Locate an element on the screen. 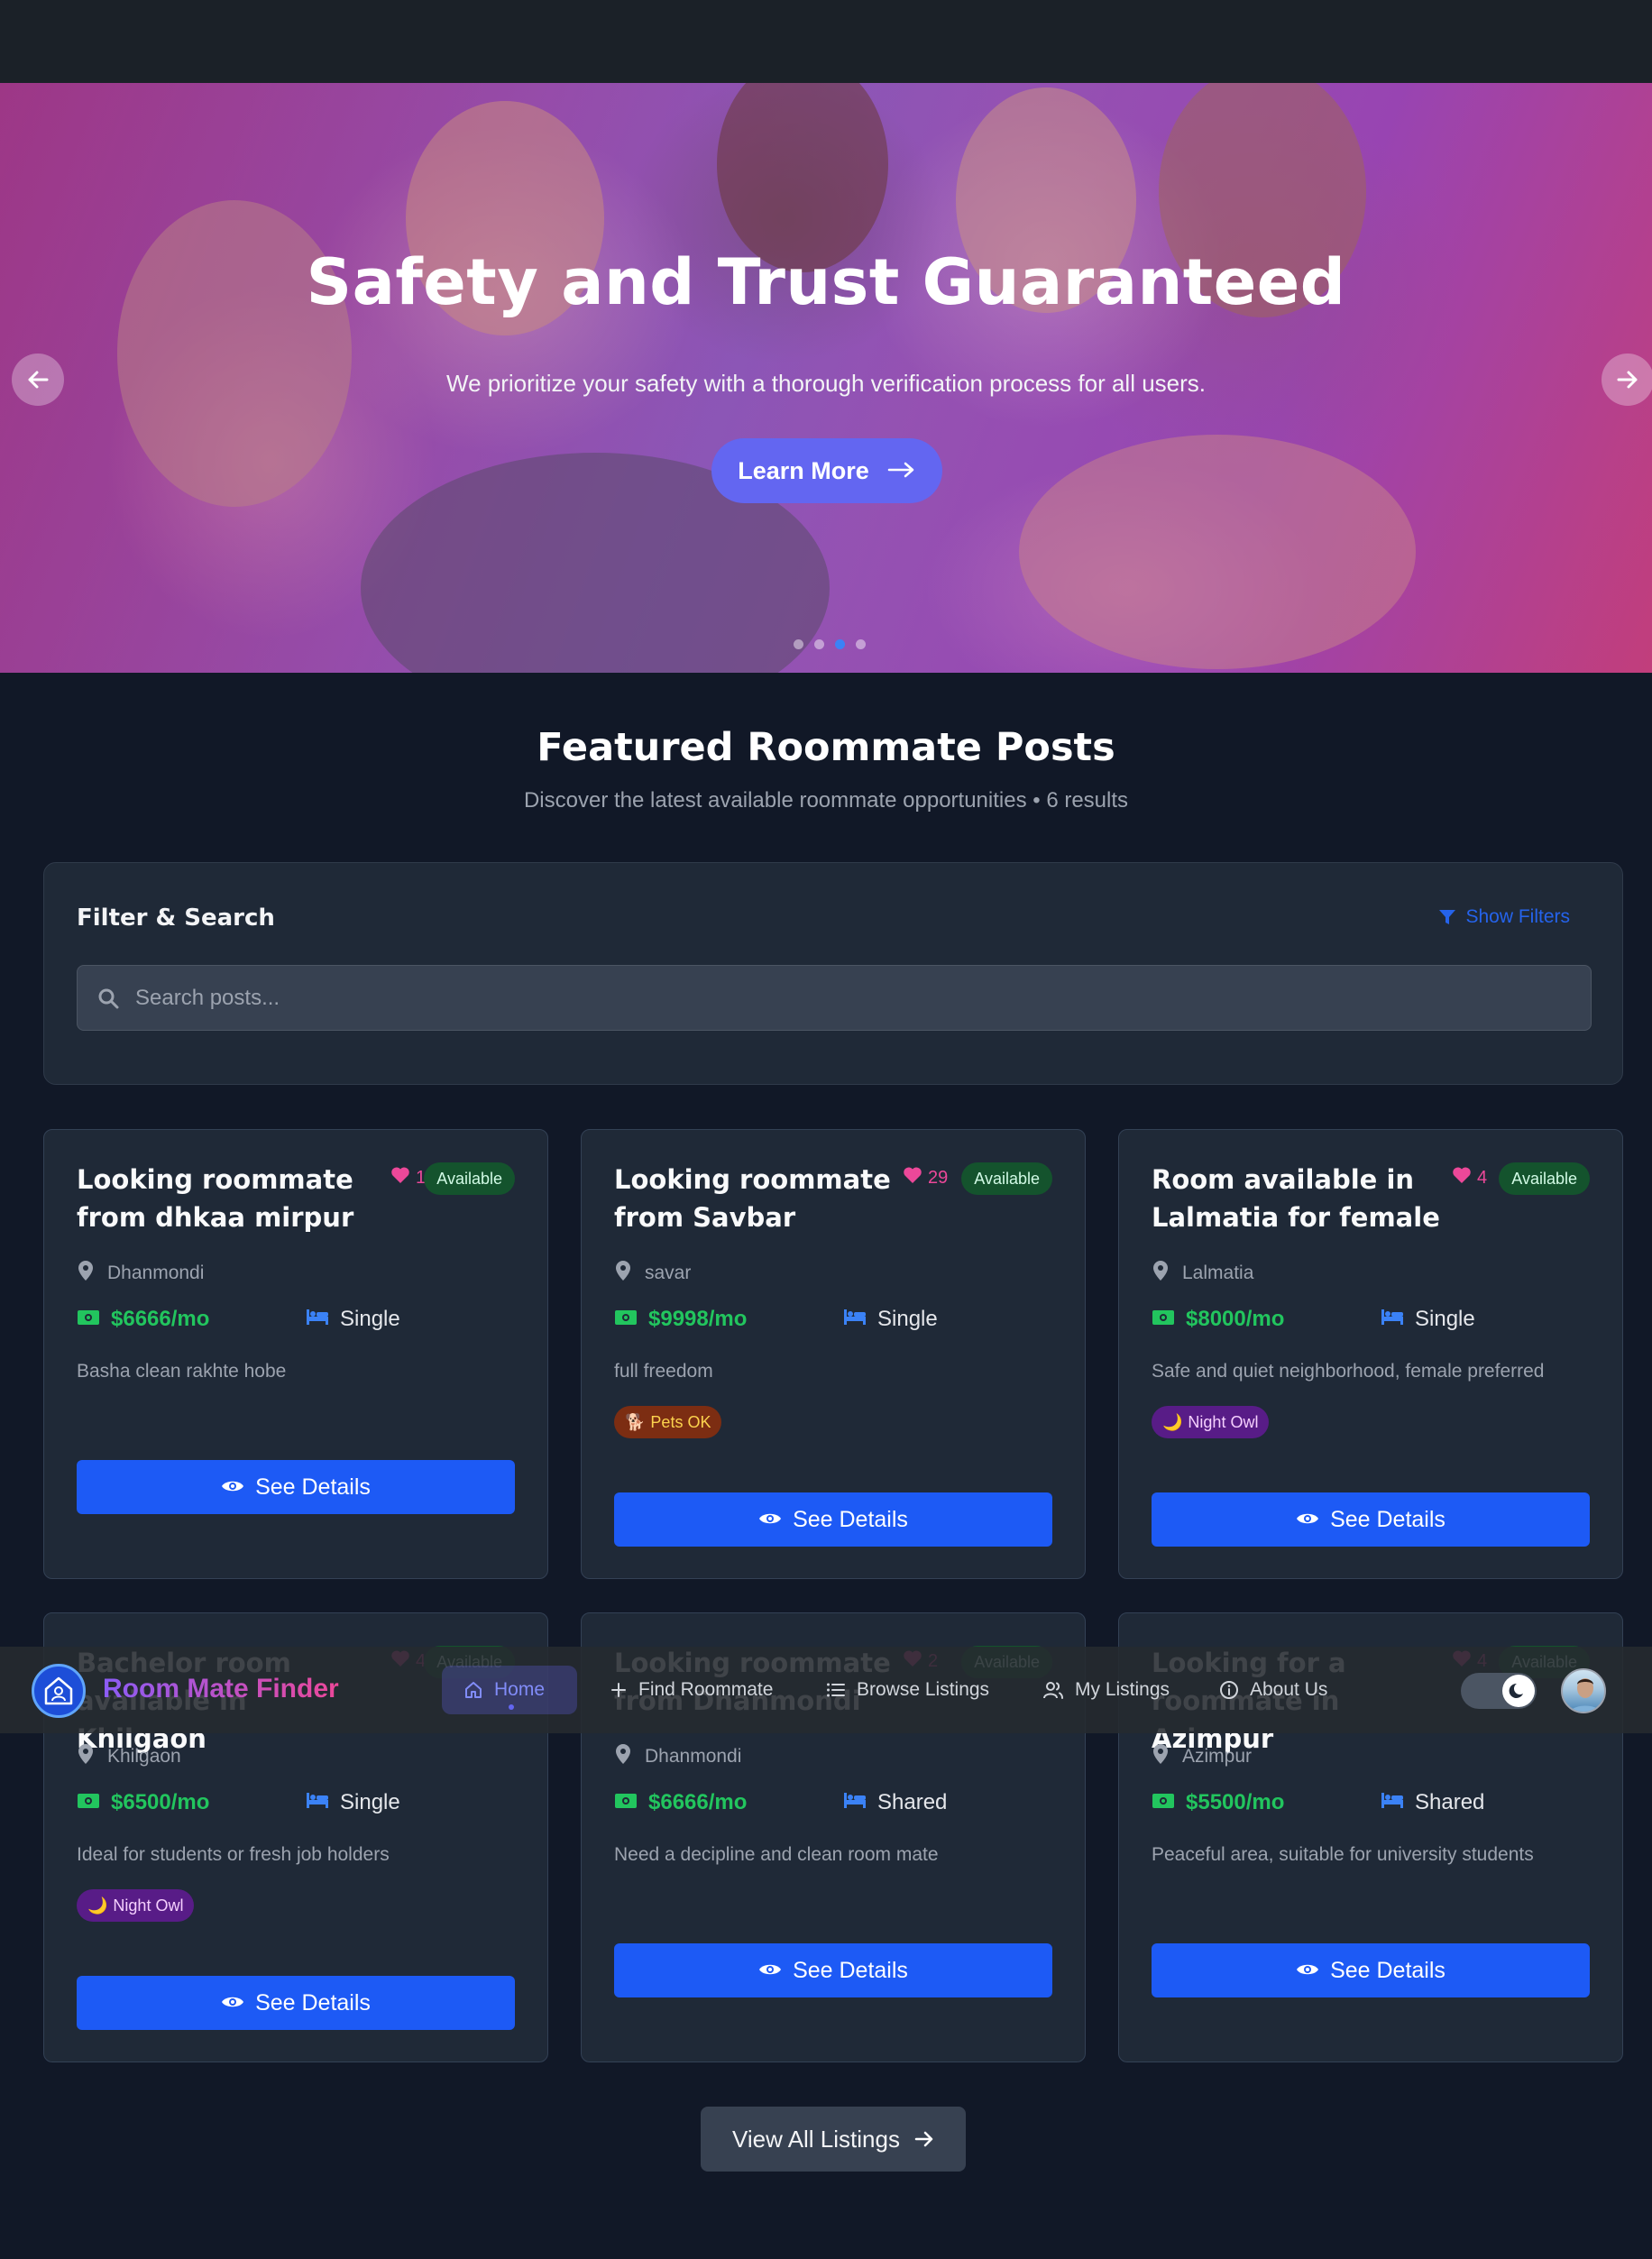 The image size is (1652, 2259). listing-location: Lalmatia is located at coordinates (1203, 1273).